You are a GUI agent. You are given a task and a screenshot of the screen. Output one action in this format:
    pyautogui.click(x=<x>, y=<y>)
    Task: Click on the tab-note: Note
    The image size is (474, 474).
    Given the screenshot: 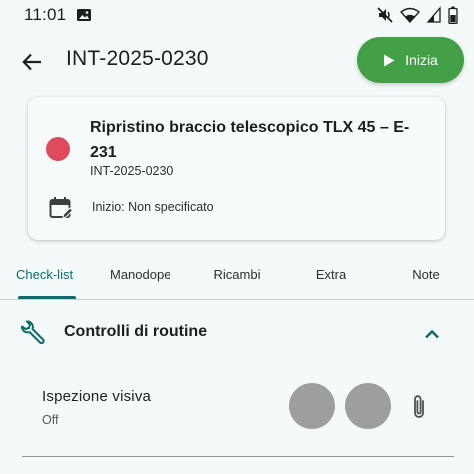 What is the action you would take?
    pyautogui.click(x=426, y=274)
    